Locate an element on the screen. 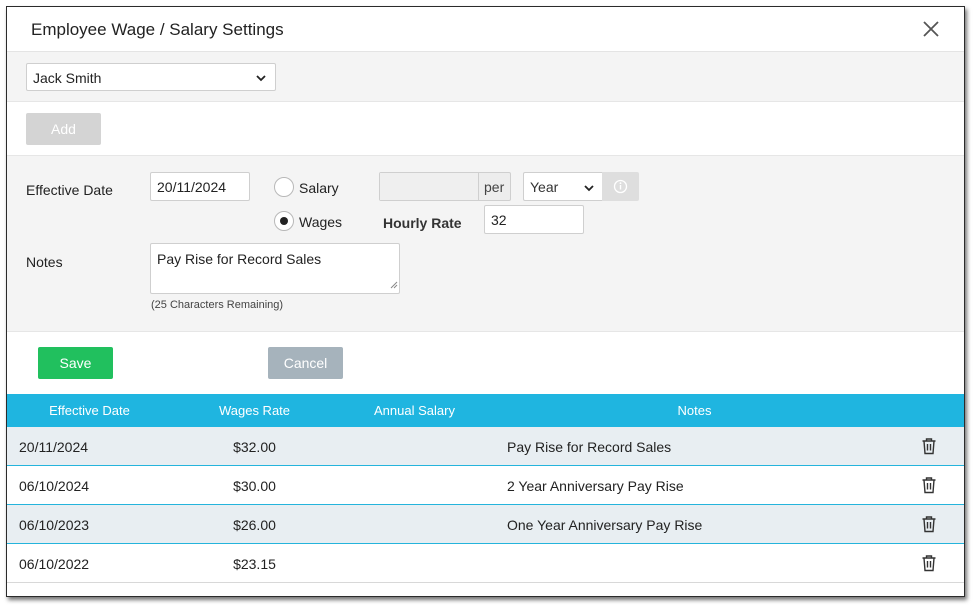 The width and height of the screenshot is (974, 605). notes-textarea: Pay Rise for Record Sales is located at coordinates (275, 268).